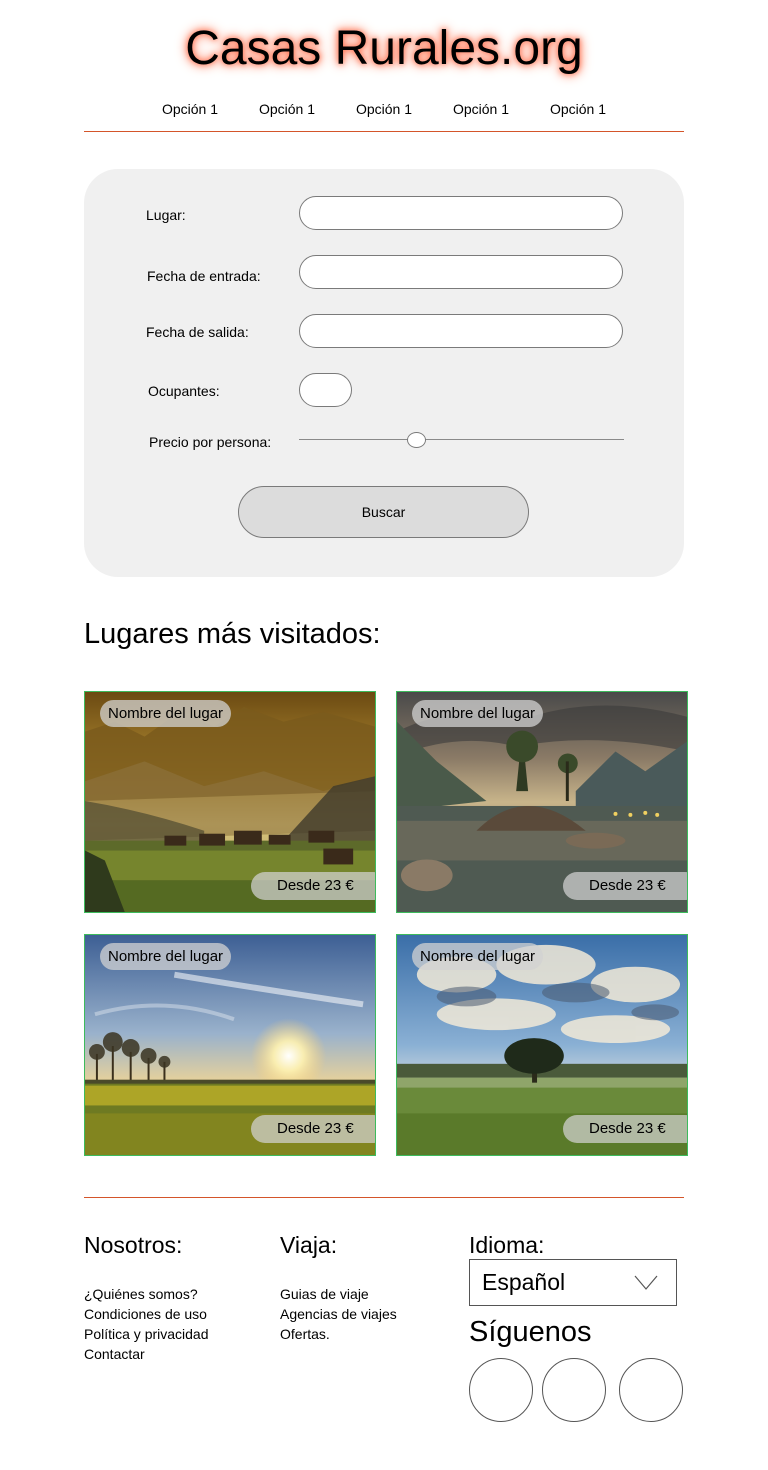 Image resolution: width=768 pixels, height=1470 pixels. Describe the element at coordinates (383, 512) in the screenshot. I see `search-button: Buscar` at that location.